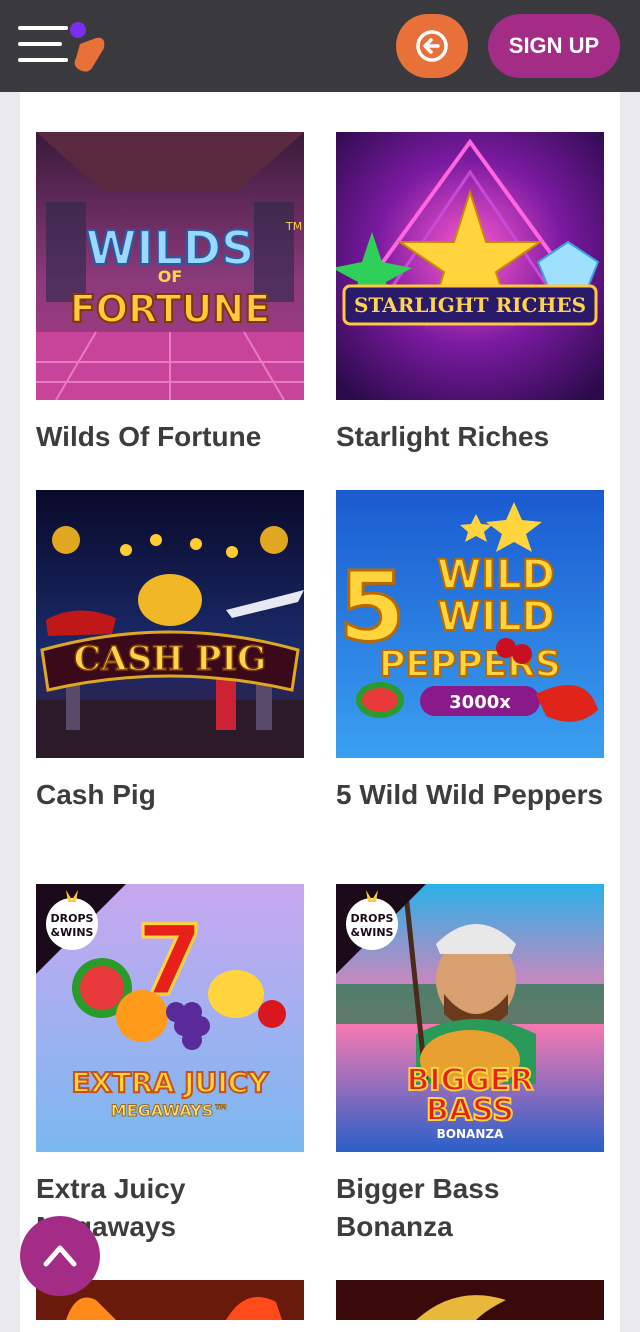 This screenshot has width=640, height=1332. I want to click on game-thumbnail-starlight-riches: STARLIGHT RICHES, so click(470, 266).